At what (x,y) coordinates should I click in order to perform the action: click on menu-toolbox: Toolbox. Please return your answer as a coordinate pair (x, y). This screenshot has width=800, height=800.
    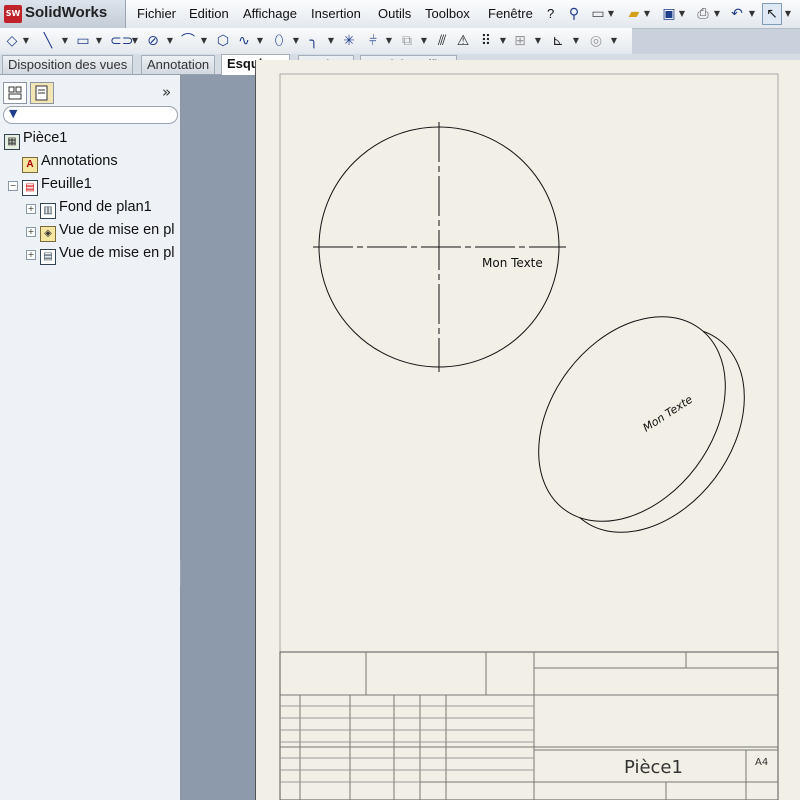
    Looking at the image, I should click on (447, 13).